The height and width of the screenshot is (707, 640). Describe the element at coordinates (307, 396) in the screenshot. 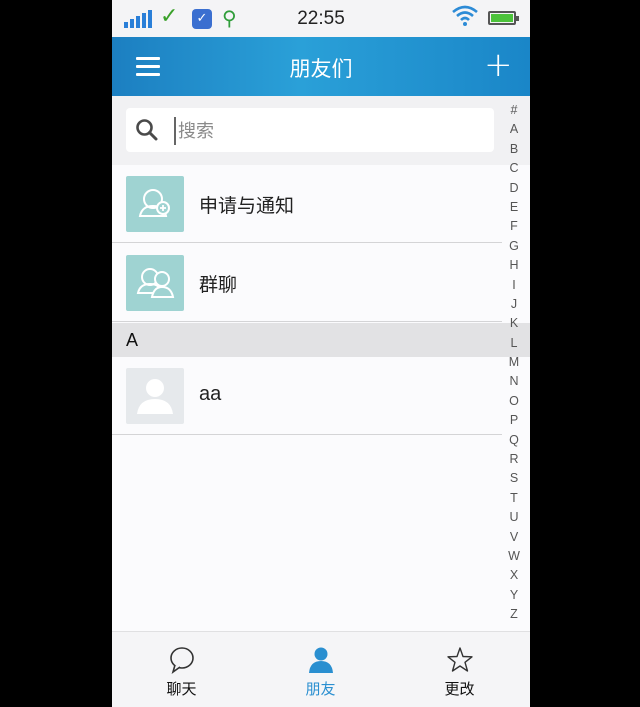

I see `contact-row: aa` at that location.